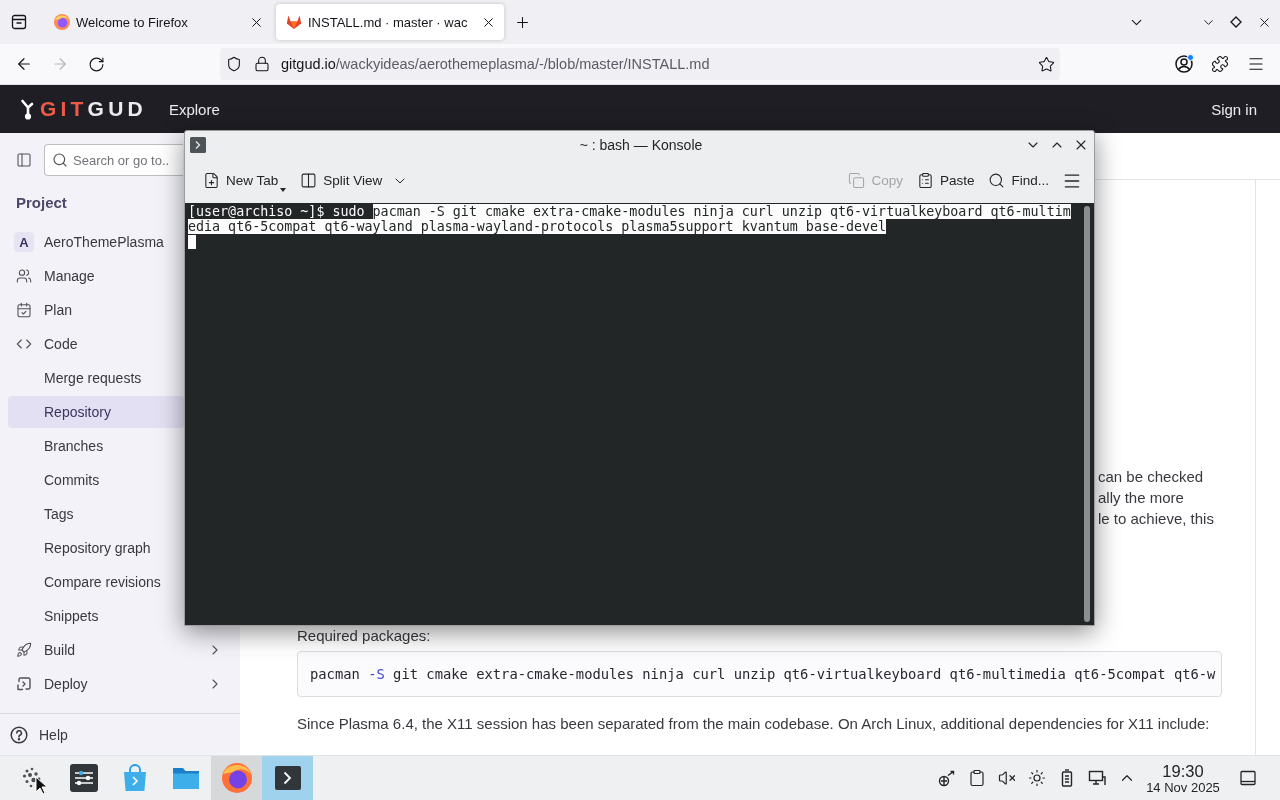 The width and height of the screenshot is (1280, 800). What do you see at coordinates (1087, 414) in the screenshot?
I see `scrollbar` at bounding box center [1087, 414].